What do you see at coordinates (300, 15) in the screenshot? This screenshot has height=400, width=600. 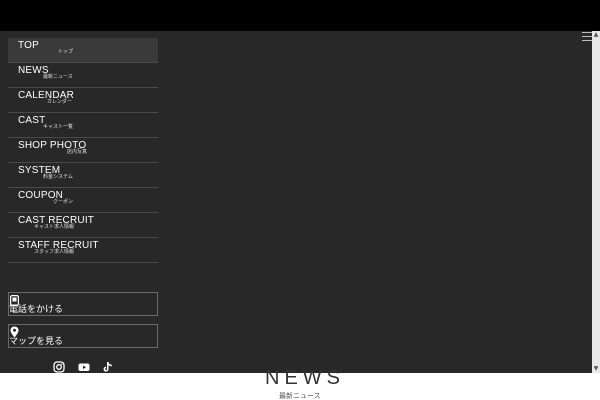 I see `top-header-bar` at bounding box center [300, 15].